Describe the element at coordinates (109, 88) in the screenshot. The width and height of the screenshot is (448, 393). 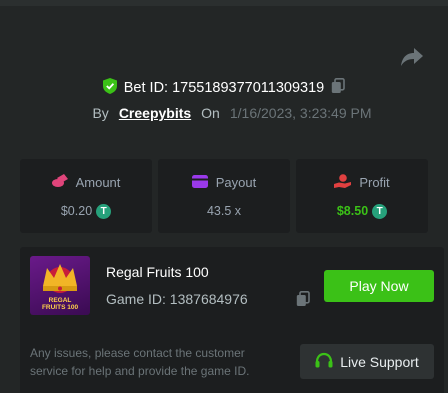
I see `shield-check-icon` at that location.